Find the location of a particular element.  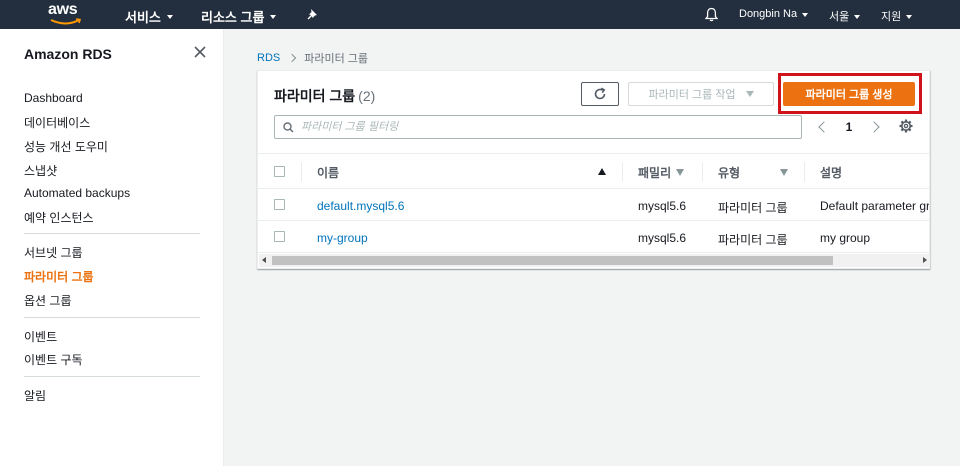

parameter-group-name-link: my-group is located at coordinates (342, 238).